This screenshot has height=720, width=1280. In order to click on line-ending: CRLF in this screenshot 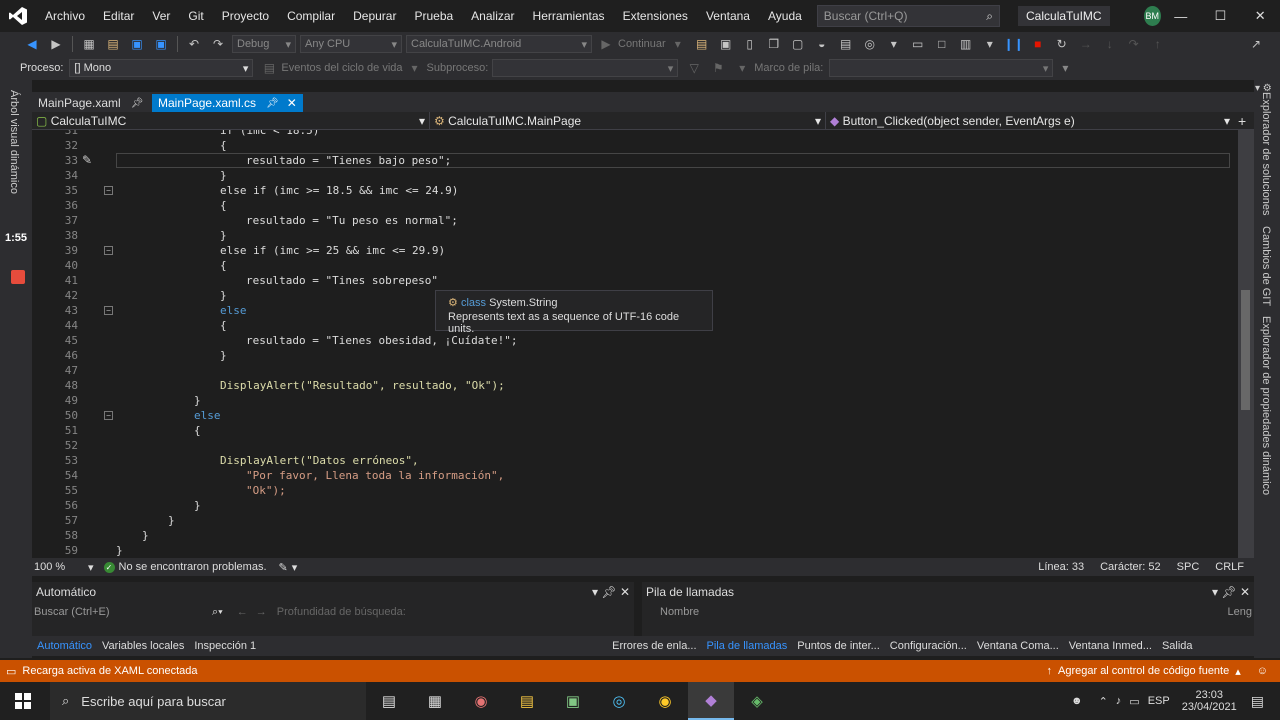, I will do `click(1229, 567)`.